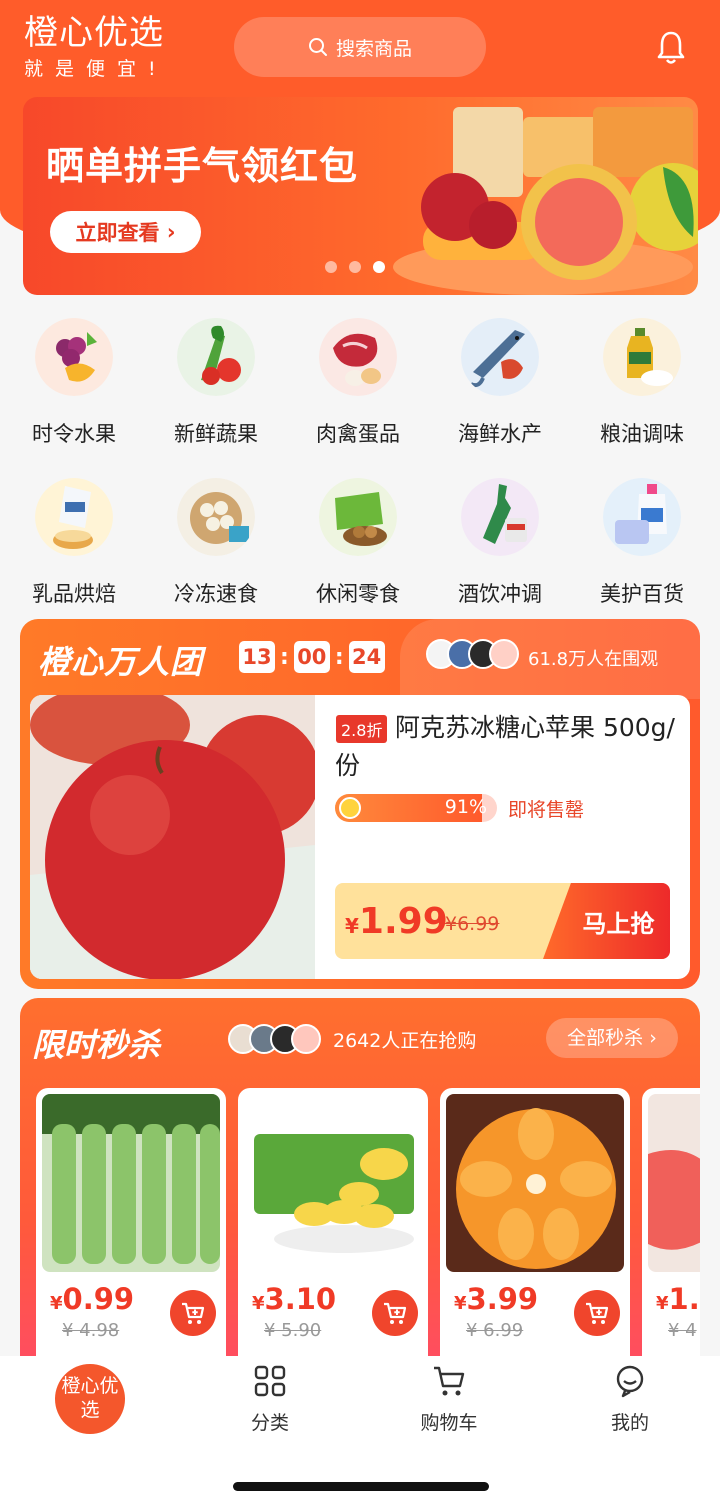 The height and width of the screenshot is (1501, 720). Describe the element at coordinates (361, 1486) in the screenshot. I see `home-indicator` at that location.